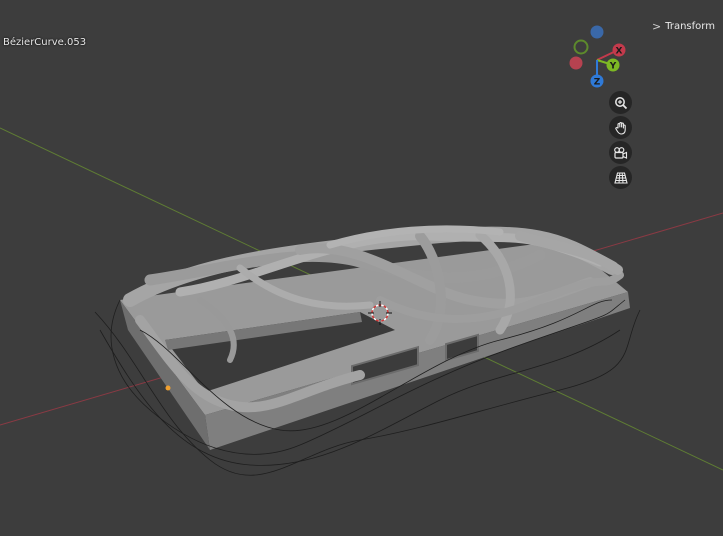 This screenshot has width=723, height=536. I want to click on chevron-right-icon: >, so click(657, 26).